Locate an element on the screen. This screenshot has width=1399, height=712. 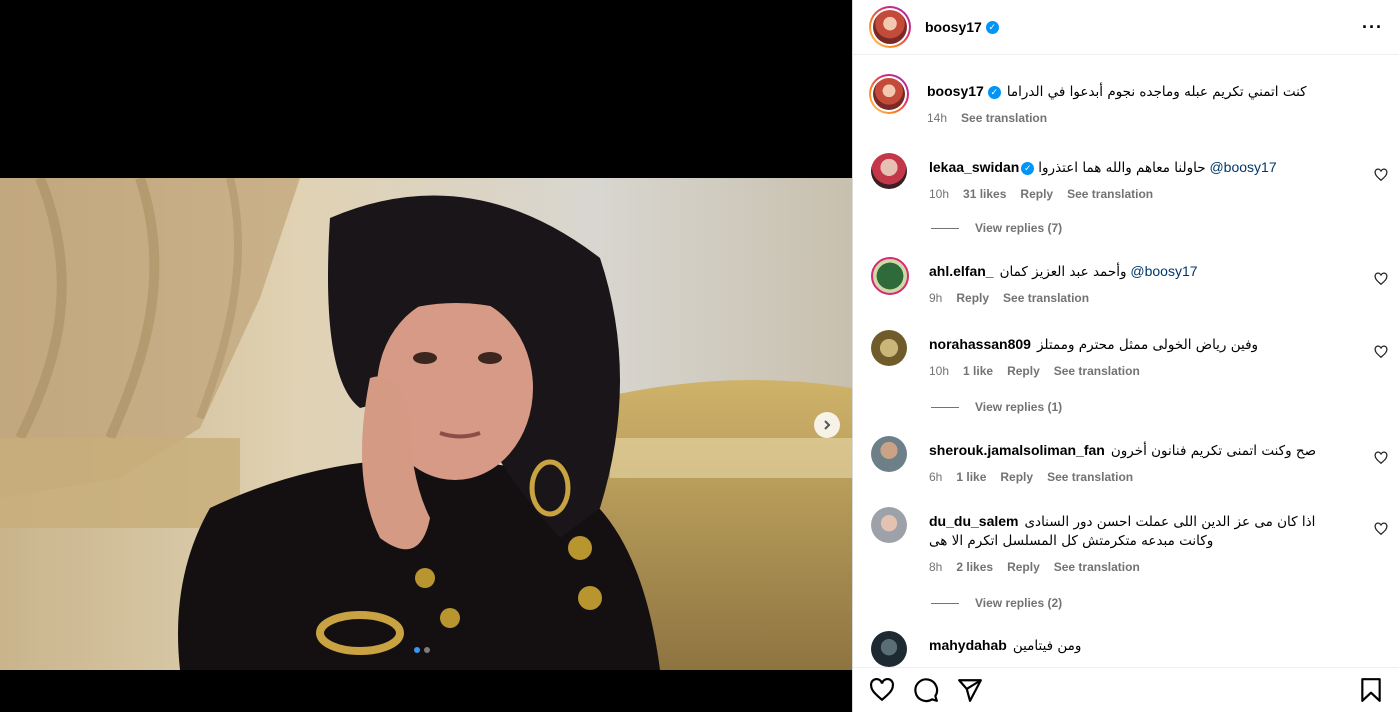
carousel-indicator is located at coordinates (422, 650).